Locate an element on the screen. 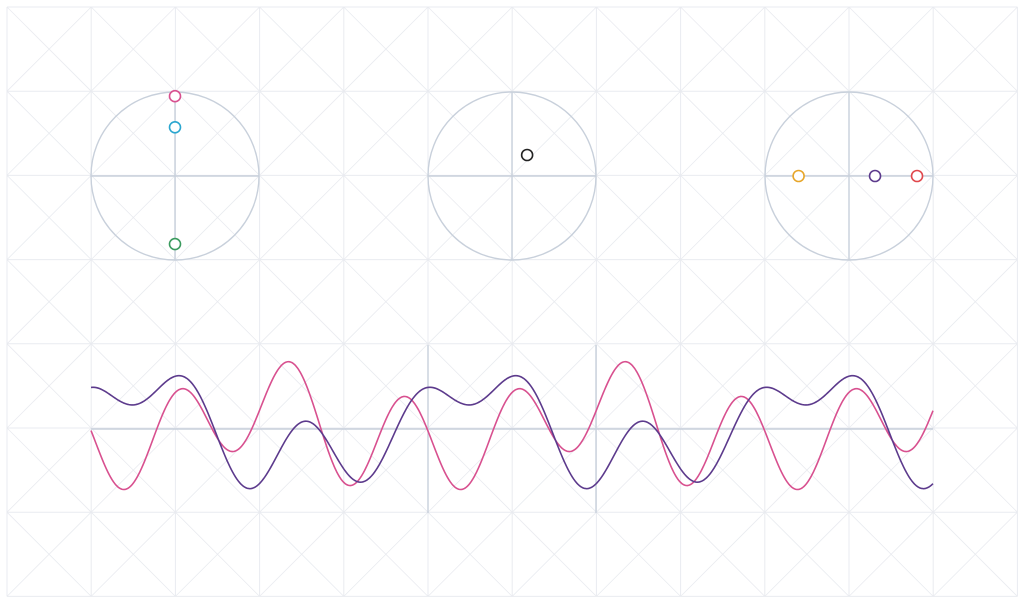 The width and height of the screenshot is (1024, 605). right-unit-circle is located at coordinates (849, 176).